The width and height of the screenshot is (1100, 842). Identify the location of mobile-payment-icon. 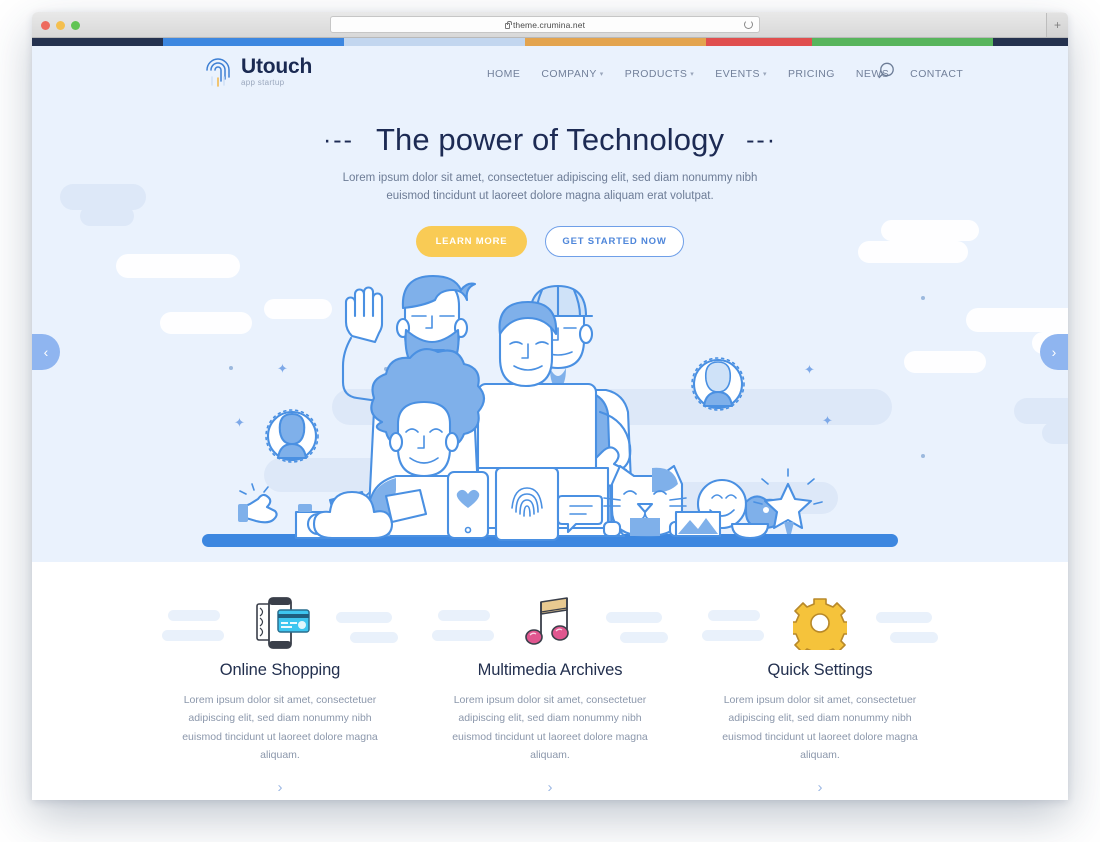
(280, 623).